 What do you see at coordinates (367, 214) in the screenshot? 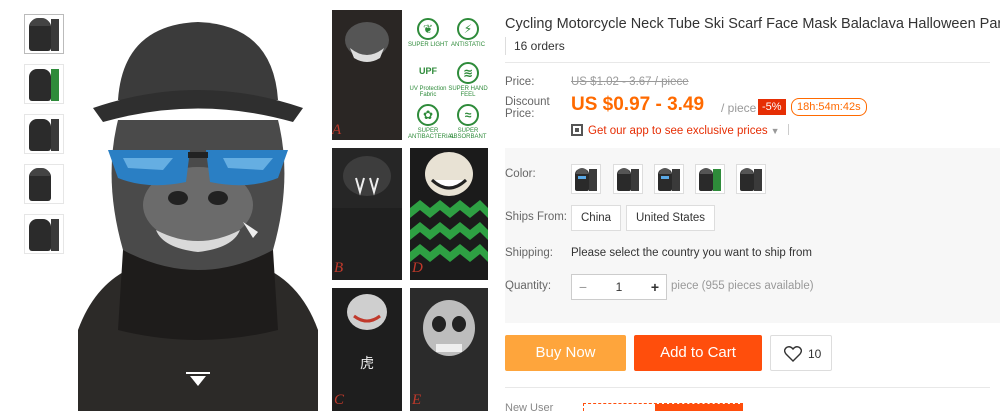
I see `variant-panel-b: B` at bounding box center [367, 214].